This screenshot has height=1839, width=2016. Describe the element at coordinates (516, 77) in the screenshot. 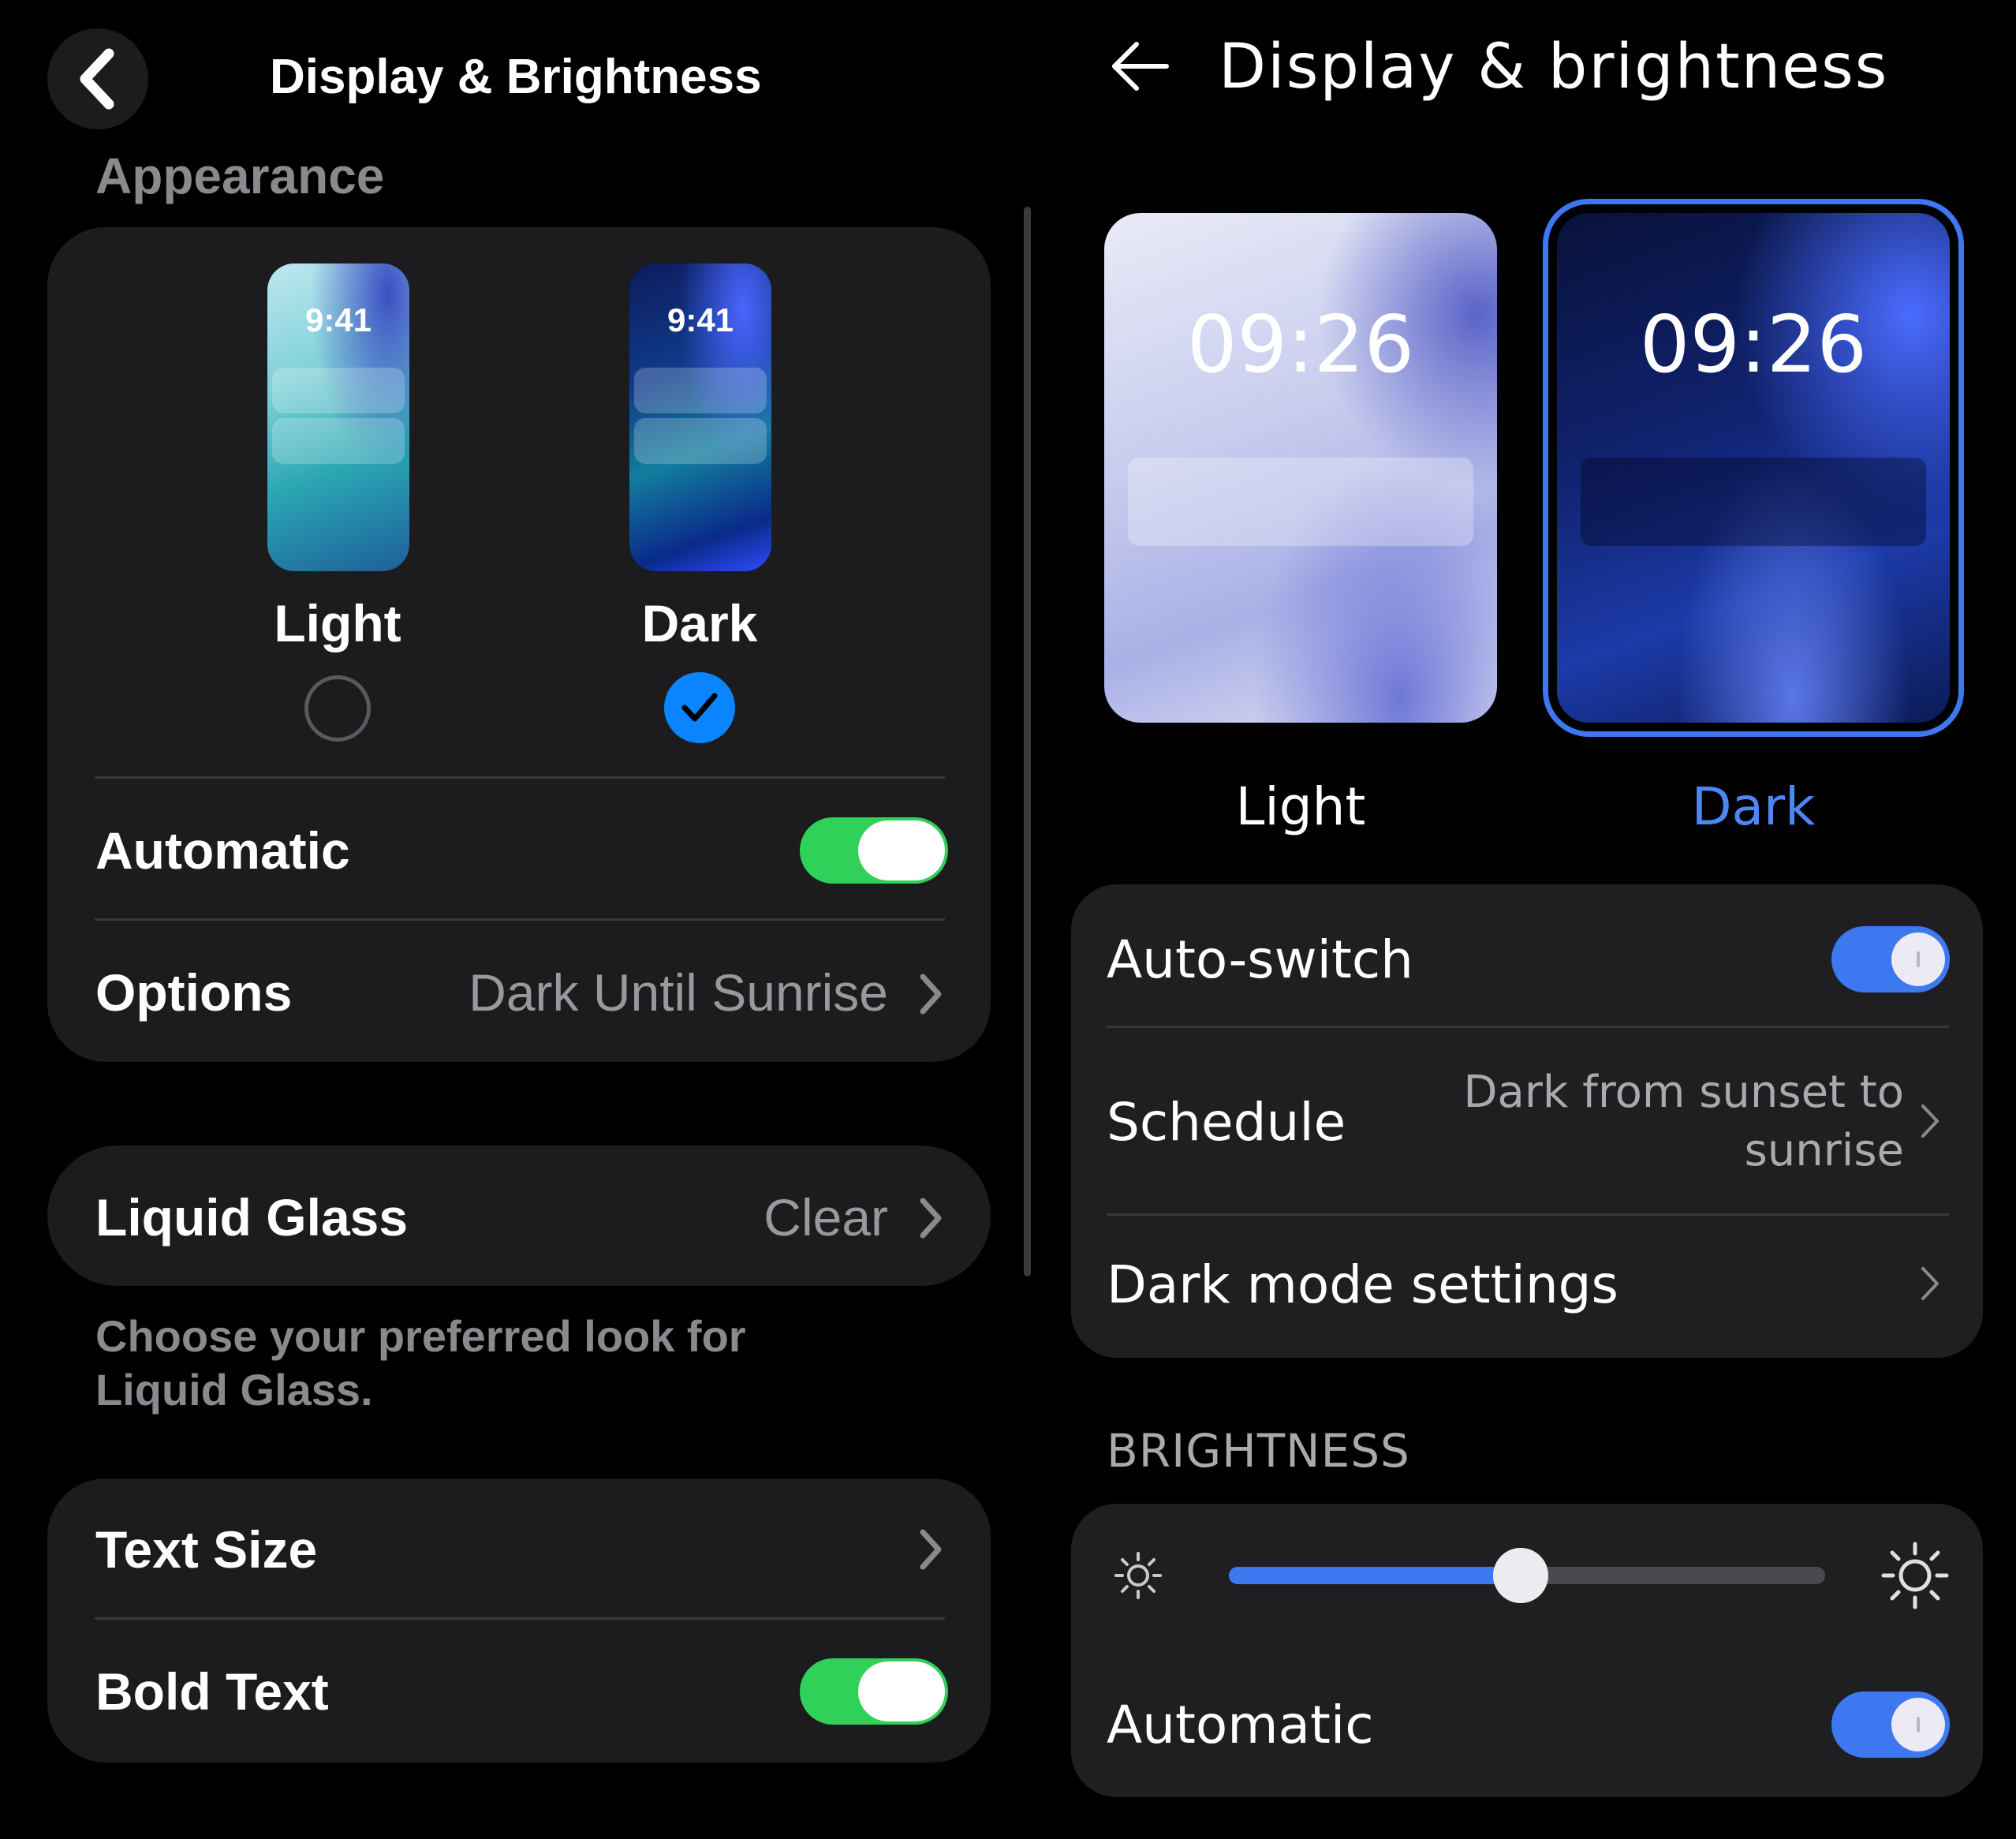

I see `page-title: Display & Brightness` at that location.